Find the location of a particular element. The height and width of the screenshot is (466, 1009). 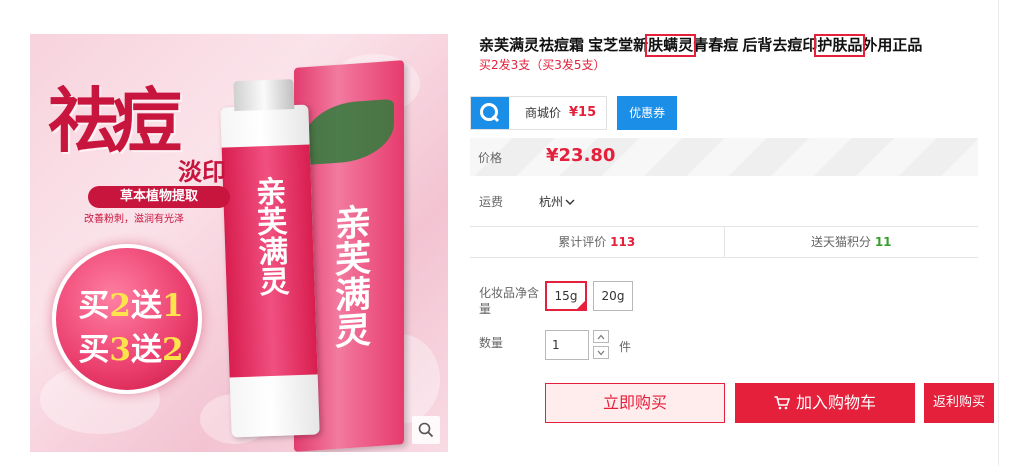

leaf-graphic is located at coordinates (349, 132).